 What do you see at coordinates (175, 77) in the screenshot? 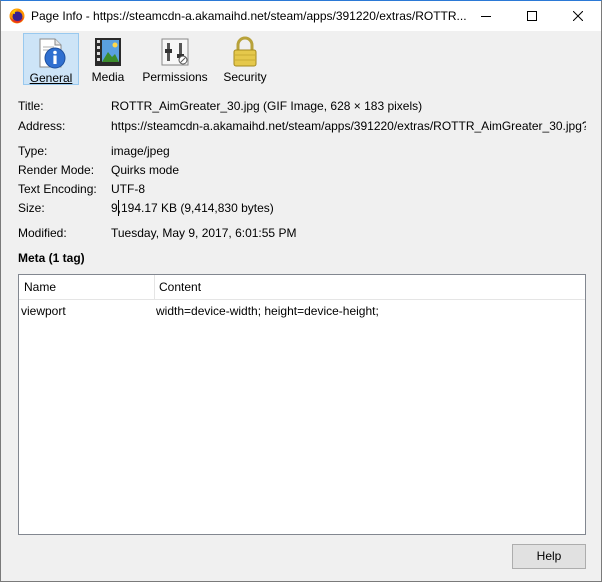
I see `tab-permissions-label: Permissions` at bounding box center [175, 77].